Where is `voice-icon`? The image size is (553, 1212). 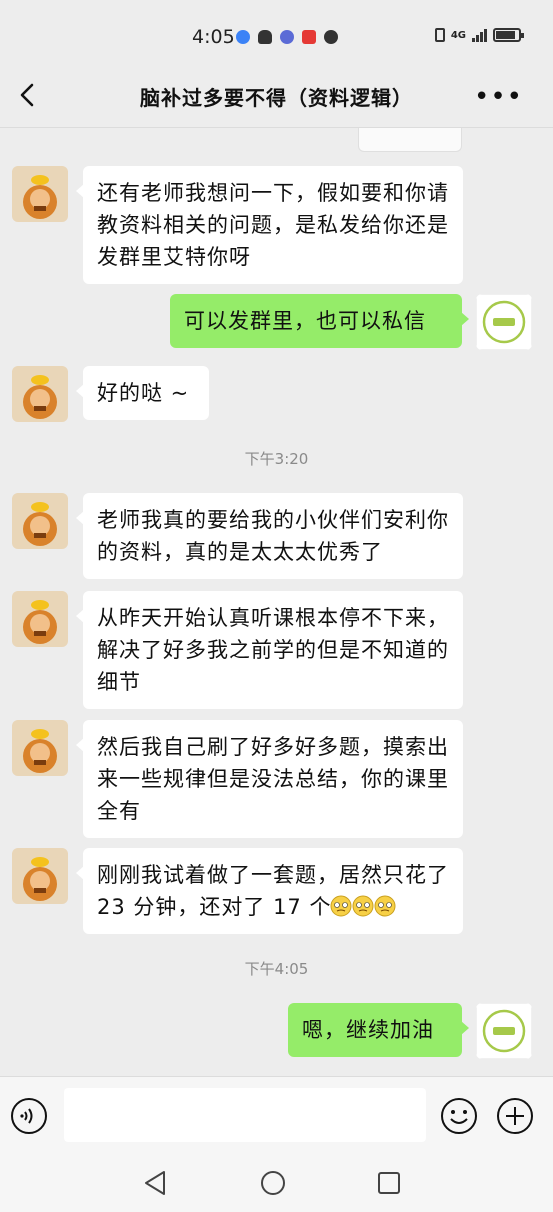 voice-icon is located at coordinates (29, 1116).